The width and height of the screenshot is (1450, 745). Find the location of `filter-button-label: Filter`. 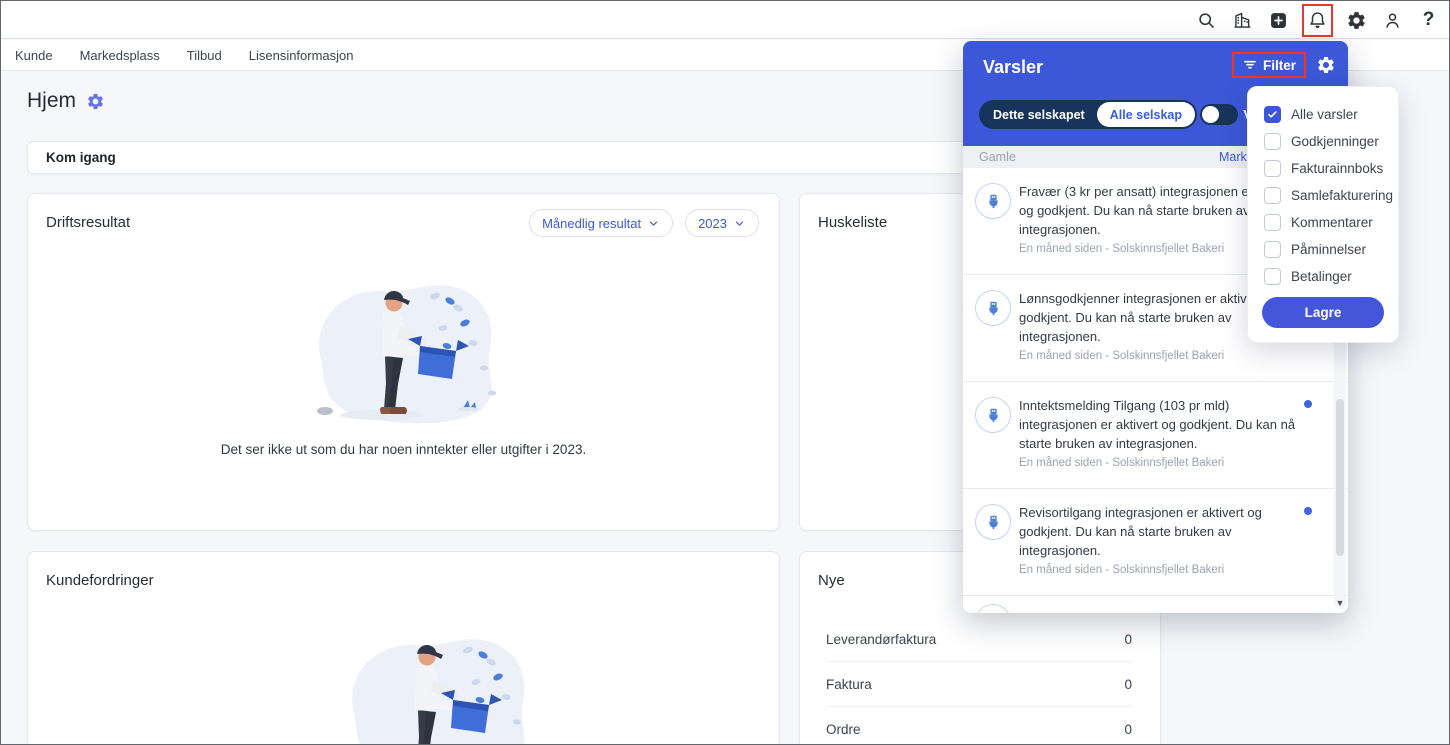

filter-button-label: Filter is located at coordinates (1279, 65).